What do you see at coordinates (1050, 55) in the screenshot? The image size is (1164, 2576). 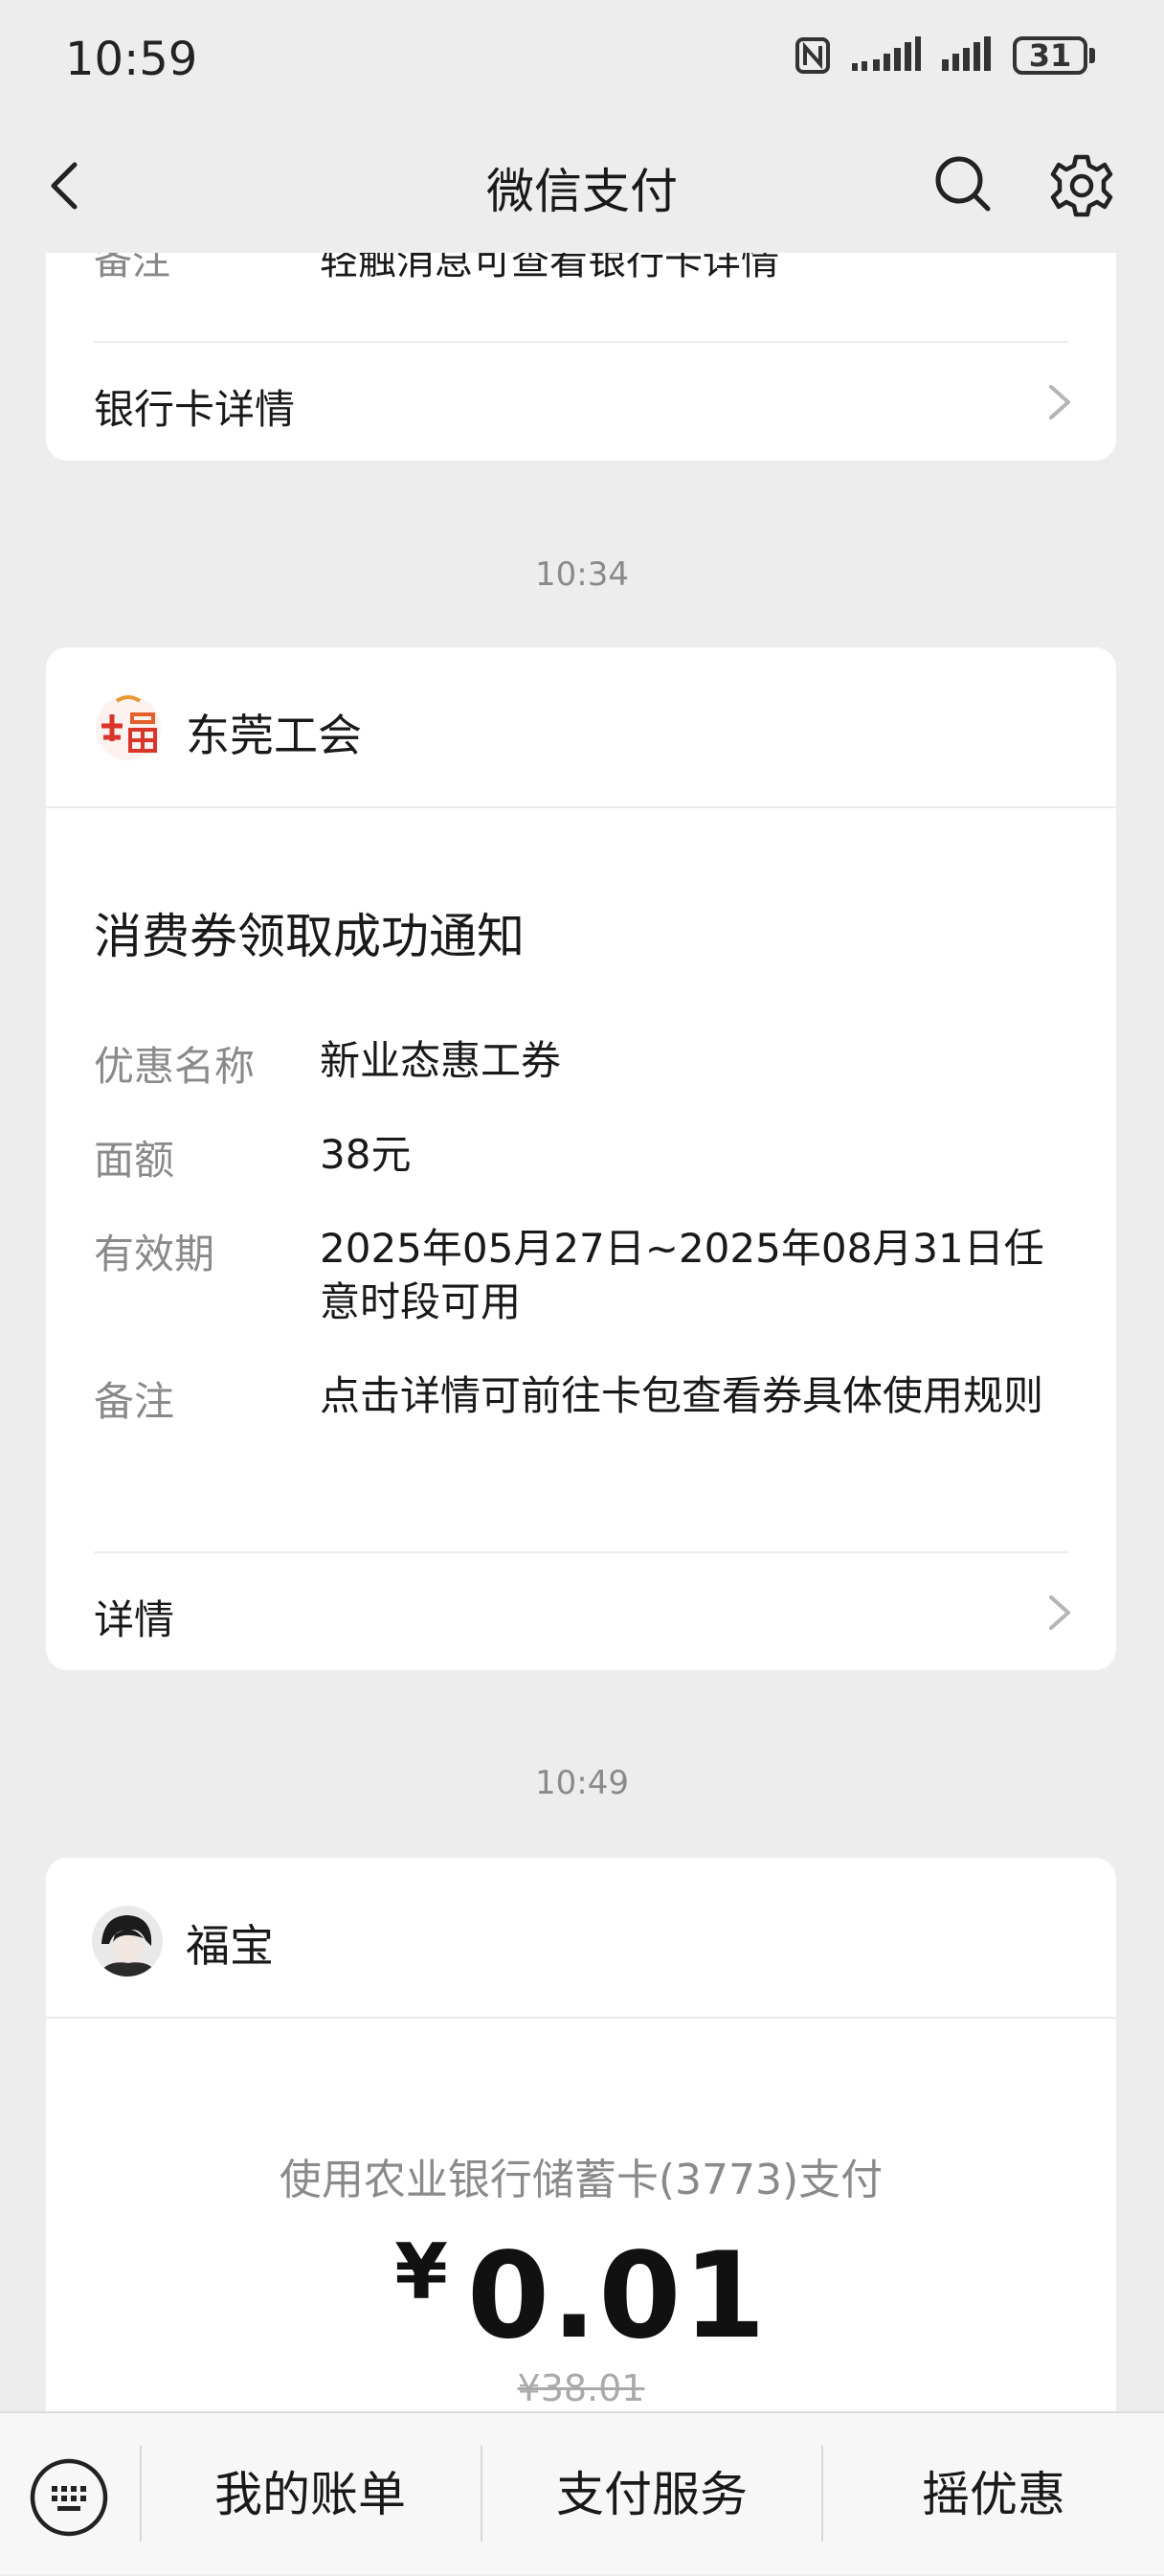 I see `battery-level: 31` at bounding box center [1050, 55].